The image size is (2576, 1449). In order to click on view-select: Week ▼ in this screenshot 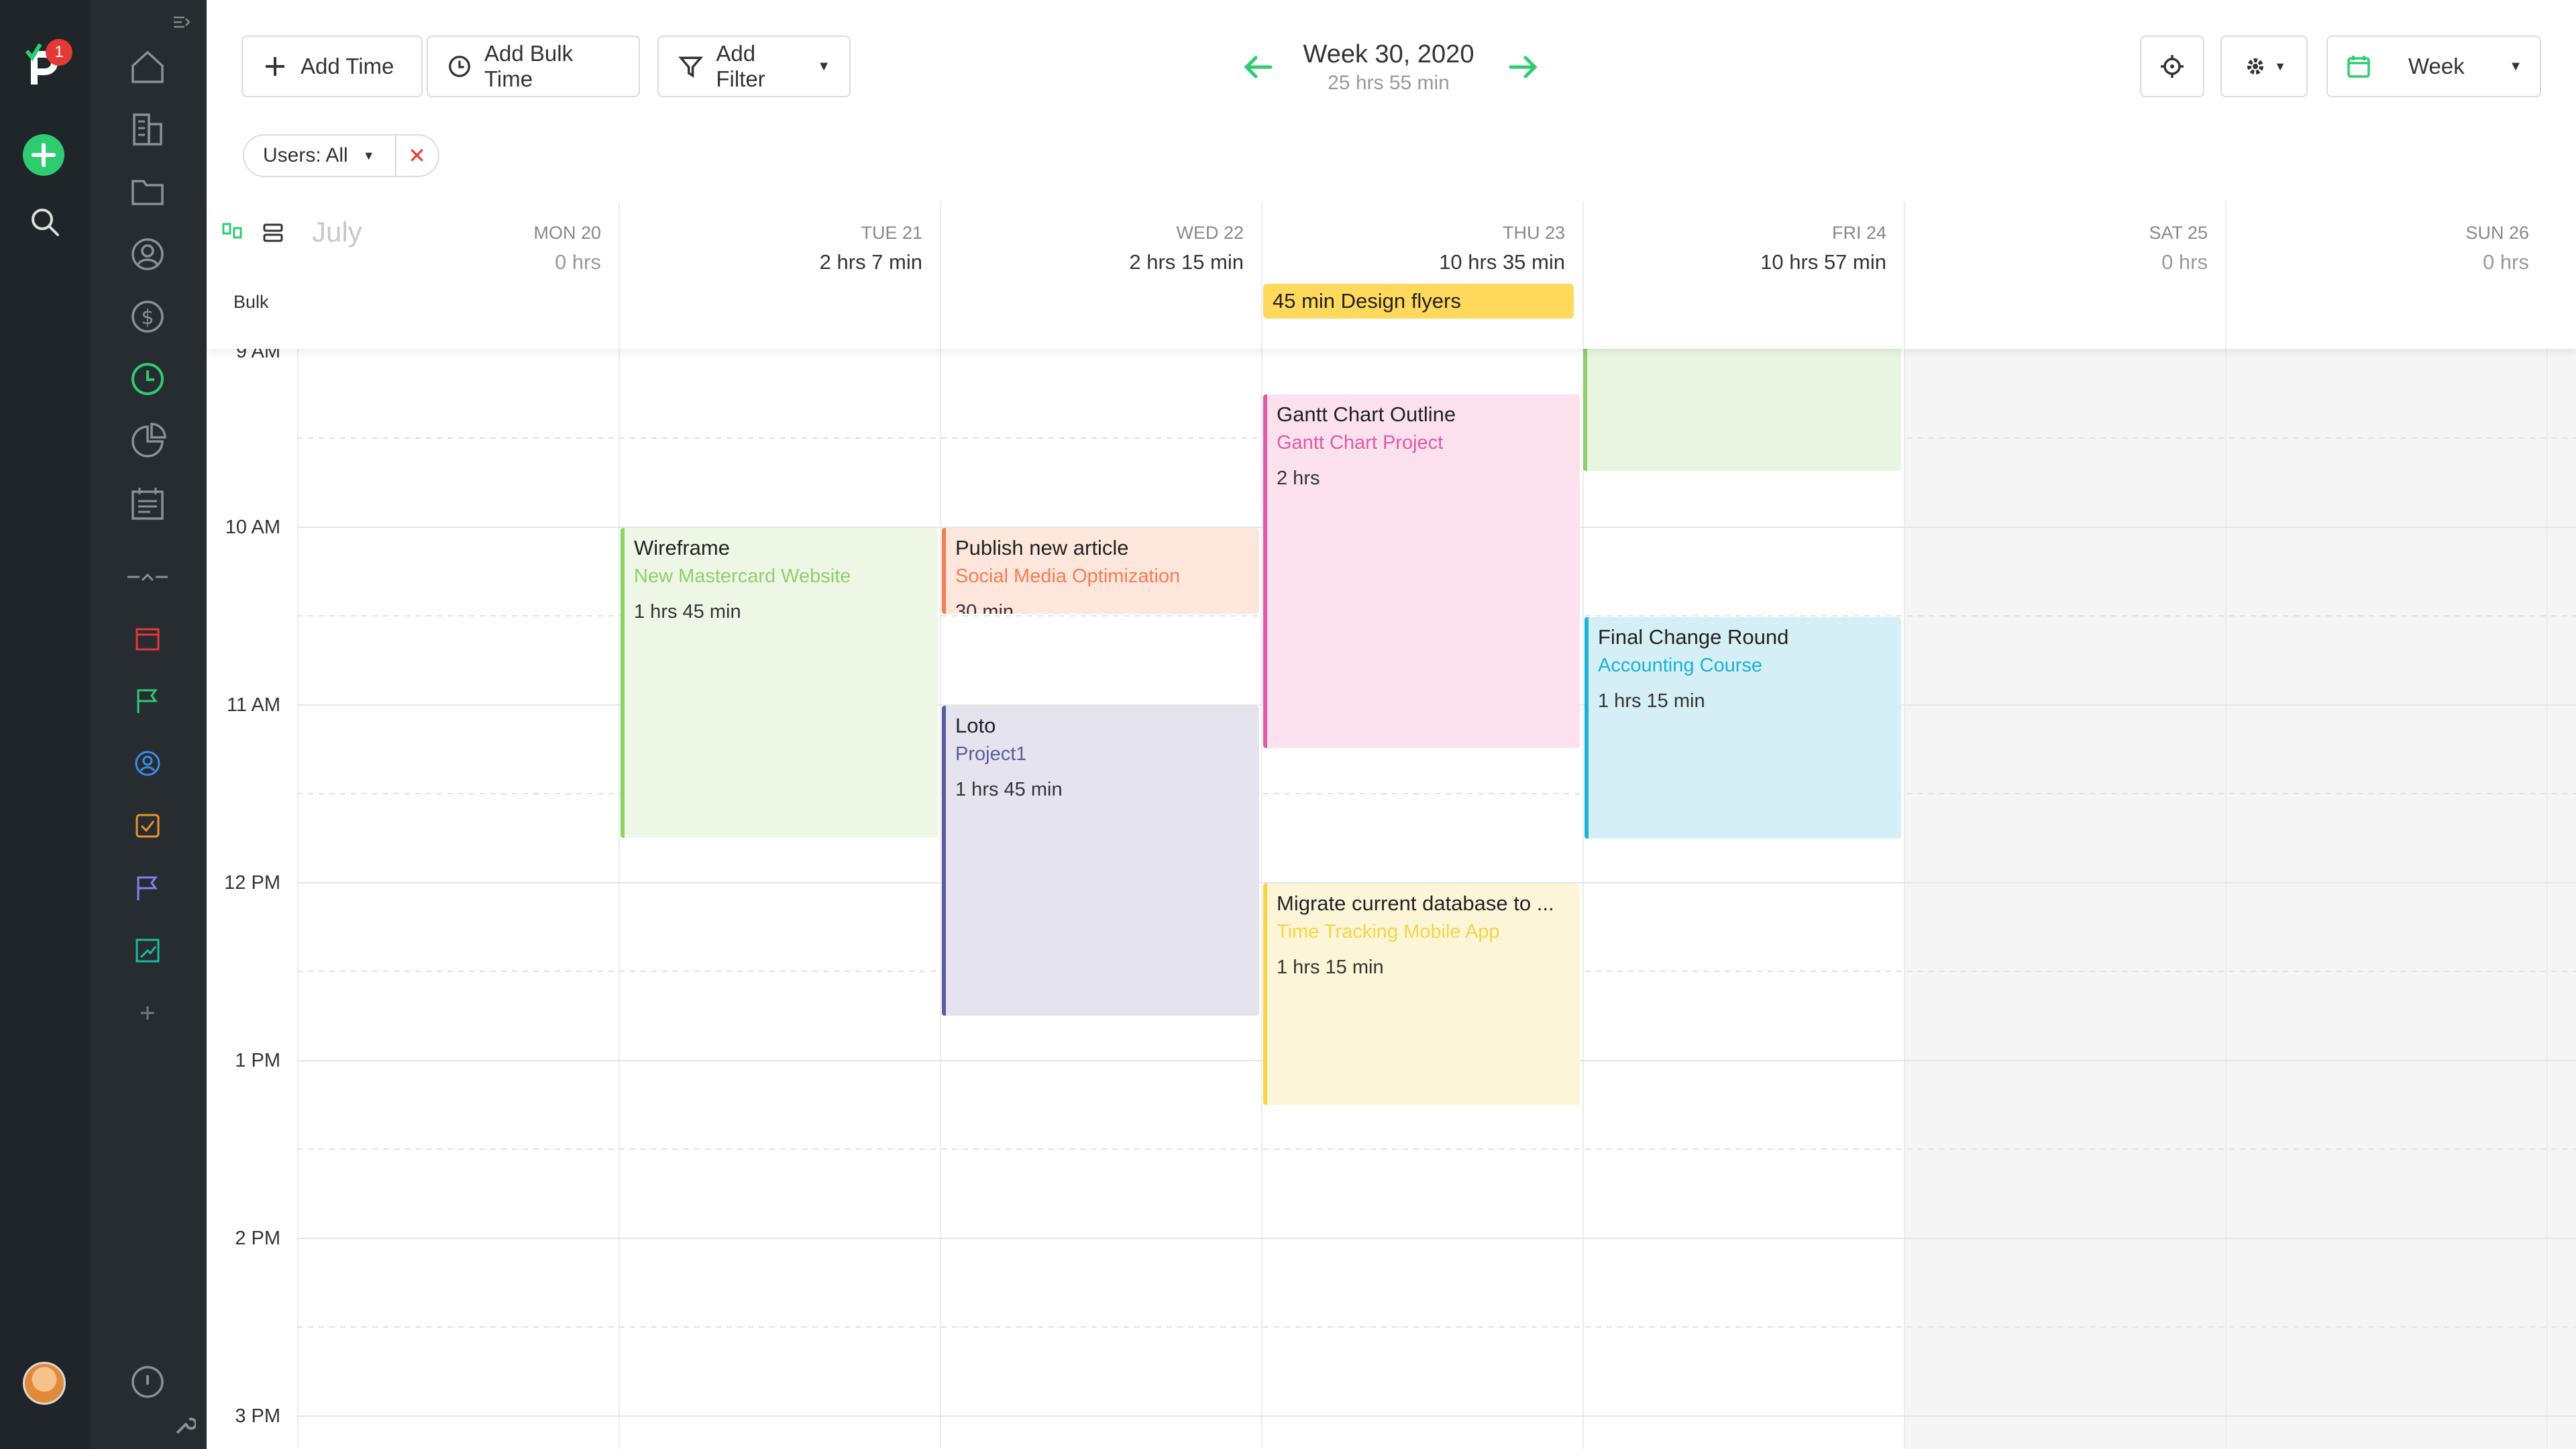, I will do `click(2433, 66)`.